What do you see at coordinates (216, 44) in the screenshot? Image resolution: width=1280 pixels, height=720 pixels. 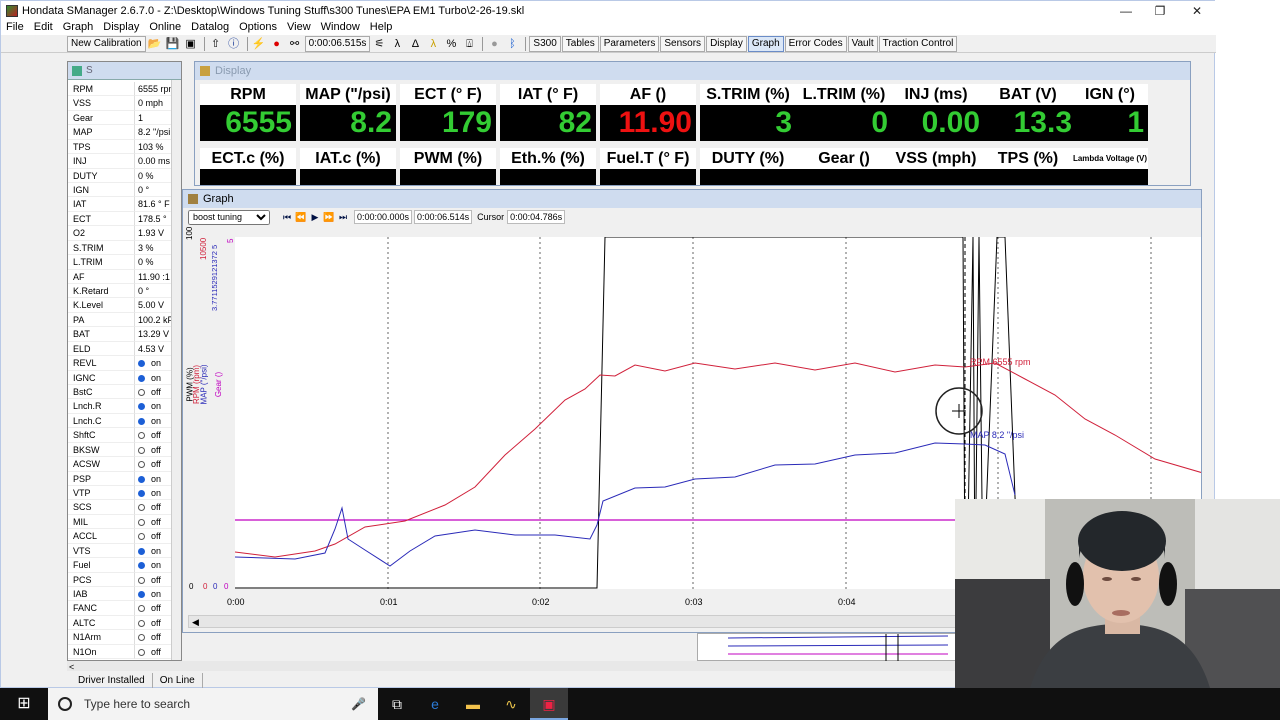 I see `upload-icon: ⇧` at bounding box center [216, 44].